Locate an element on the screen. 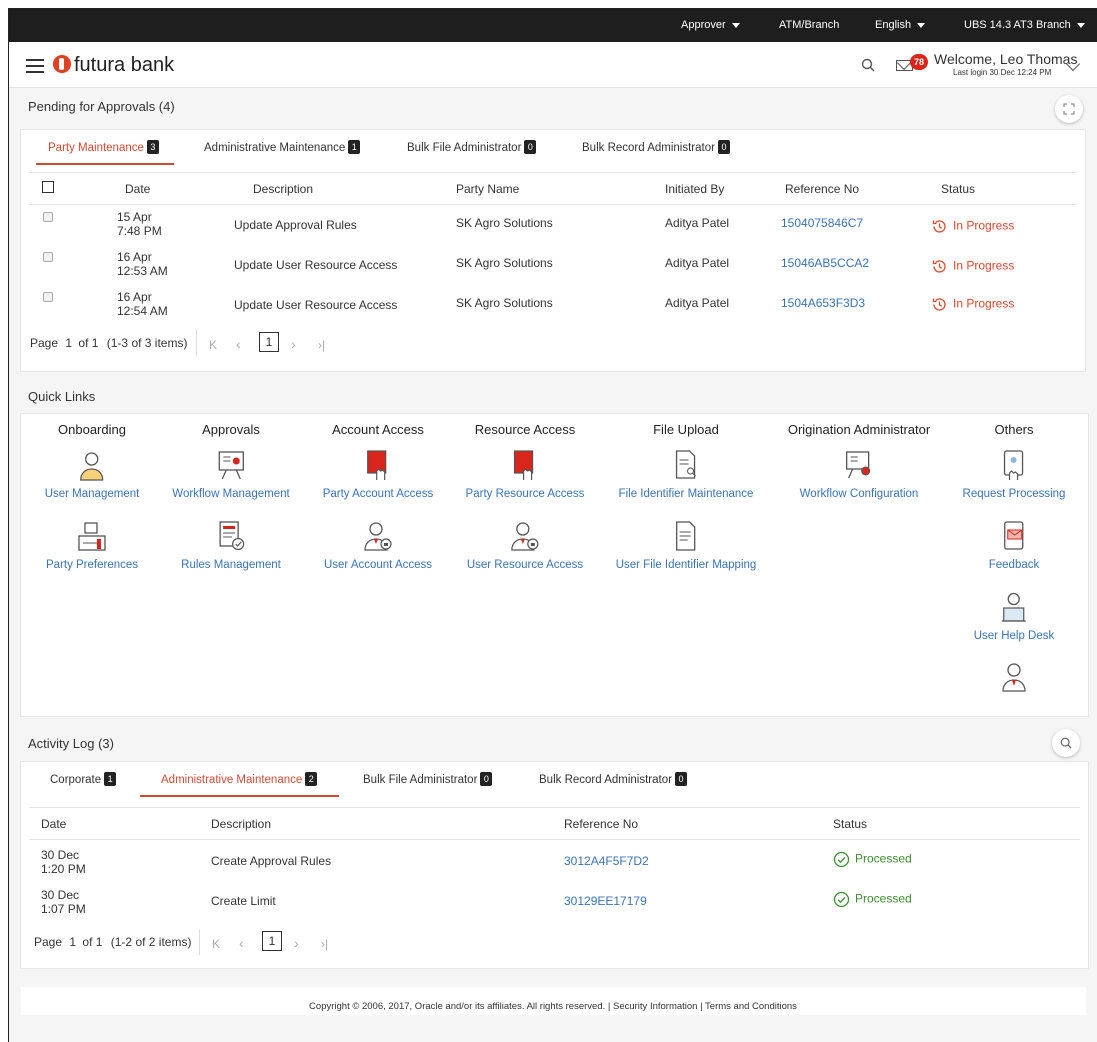 This screenshot has height=1042, width=1097. last-login-text: Last login 30 Dec 12:24 PM is located at coordinates (1002, 72).